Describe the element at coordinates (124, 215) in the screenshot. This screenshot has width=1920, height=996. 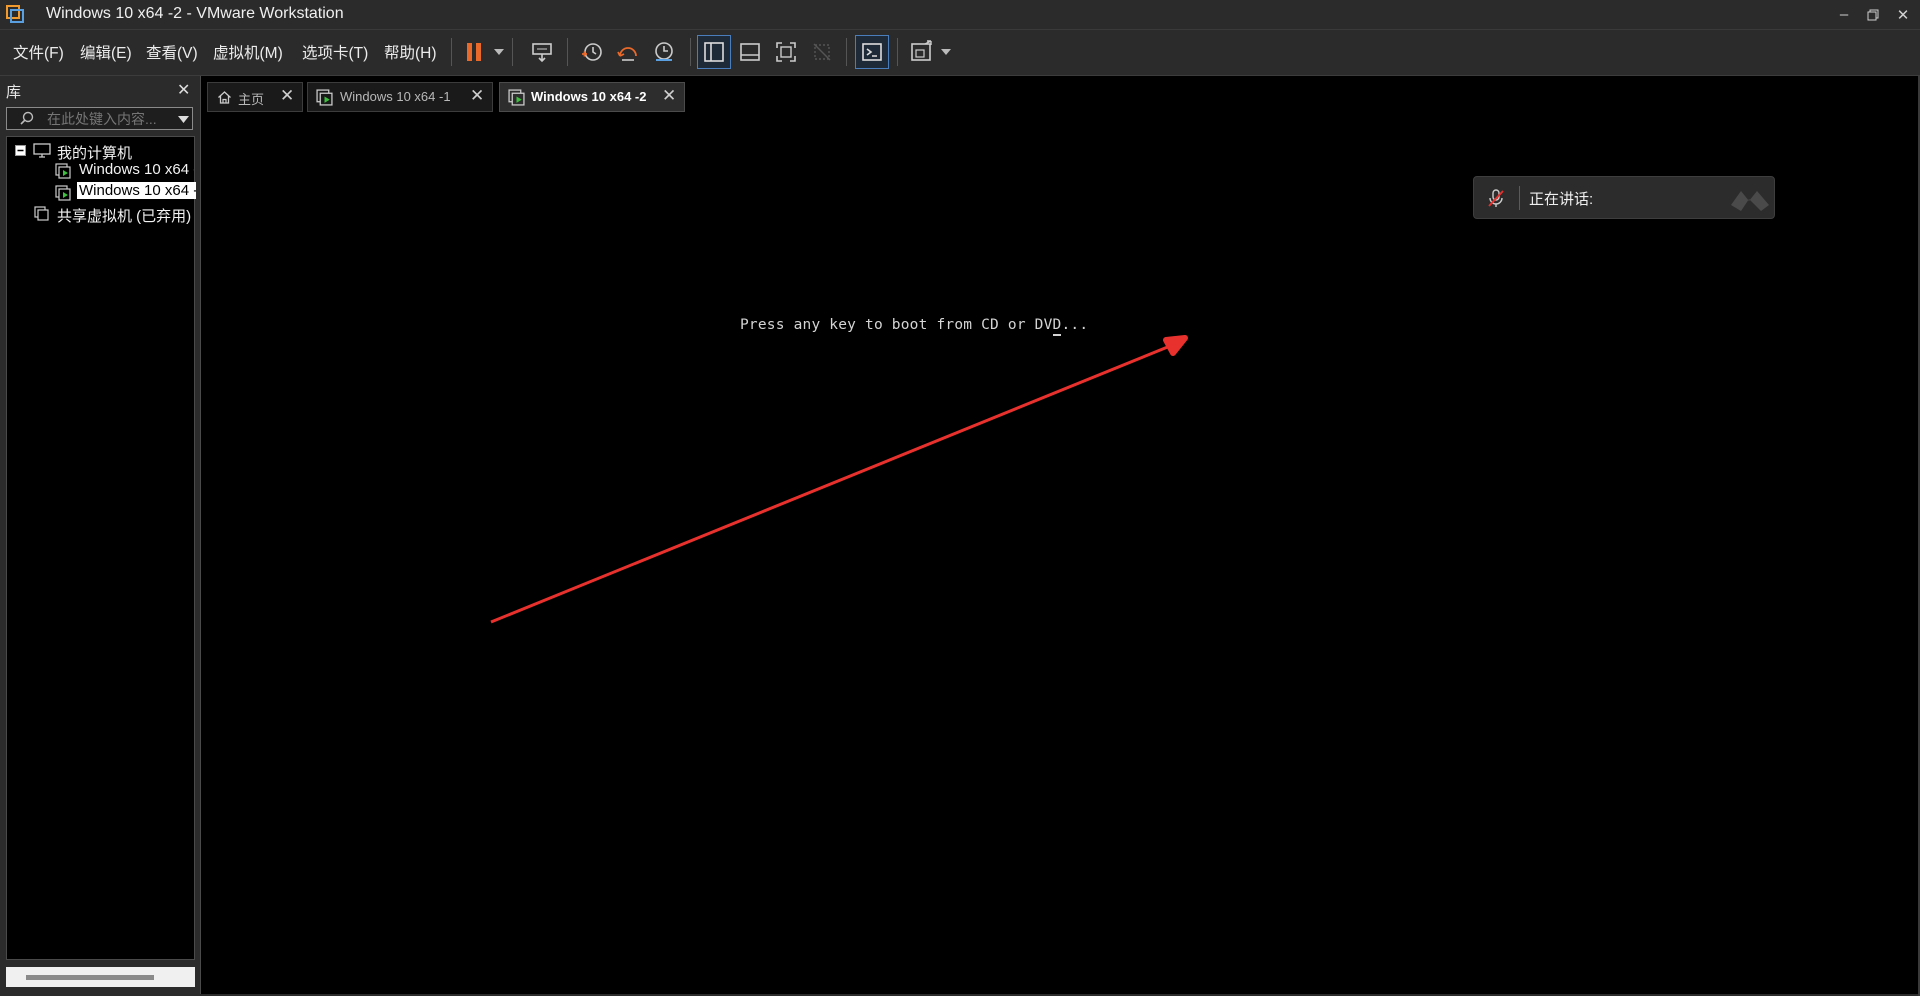
I see `tree-shared-vms: 共享虚拟机 (已弃用)` at that location.